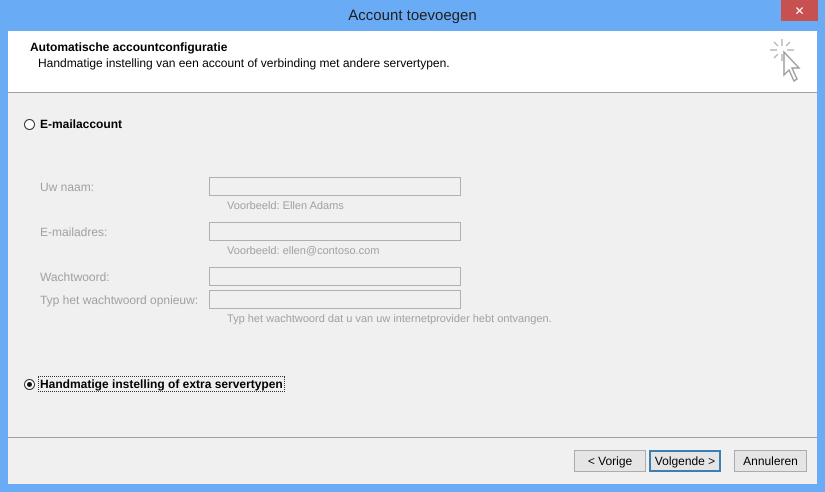  I want to click on dialog-button: < Vorige, so click(610, 461).